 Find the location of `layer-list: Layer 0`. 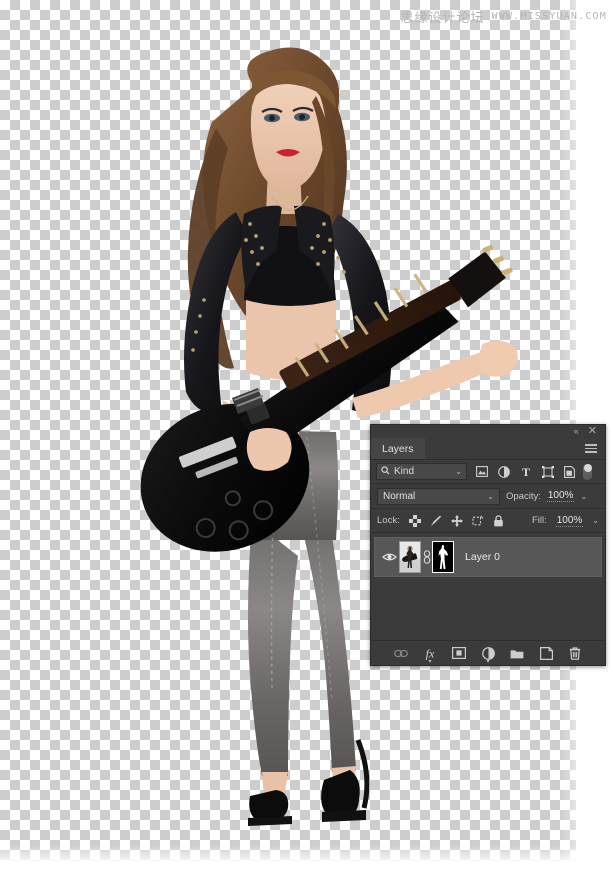

layer-list: Layer 0 is located at coordinates (488, 584).